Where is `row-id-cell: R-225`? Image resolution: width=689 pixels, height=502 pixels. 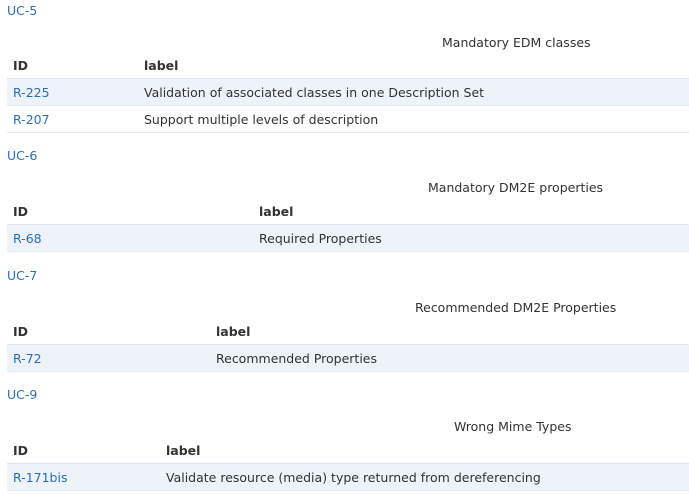
row-id-cell: R-225 is located at coordinates (72, 92).